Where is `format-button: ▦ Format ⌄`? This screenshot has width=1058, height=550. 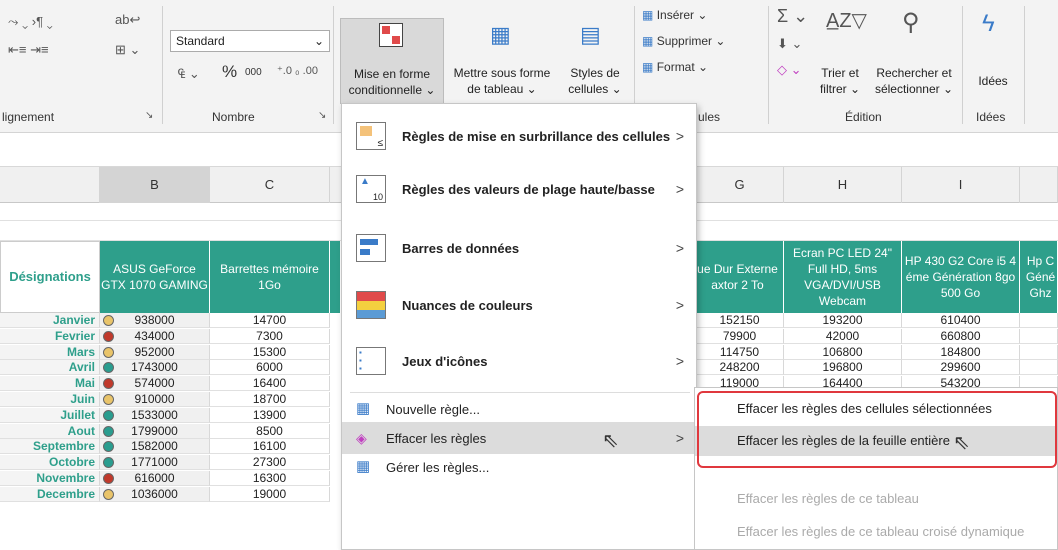 format-button: ▦ Format ⌄ is located at coordinates (675, 67).